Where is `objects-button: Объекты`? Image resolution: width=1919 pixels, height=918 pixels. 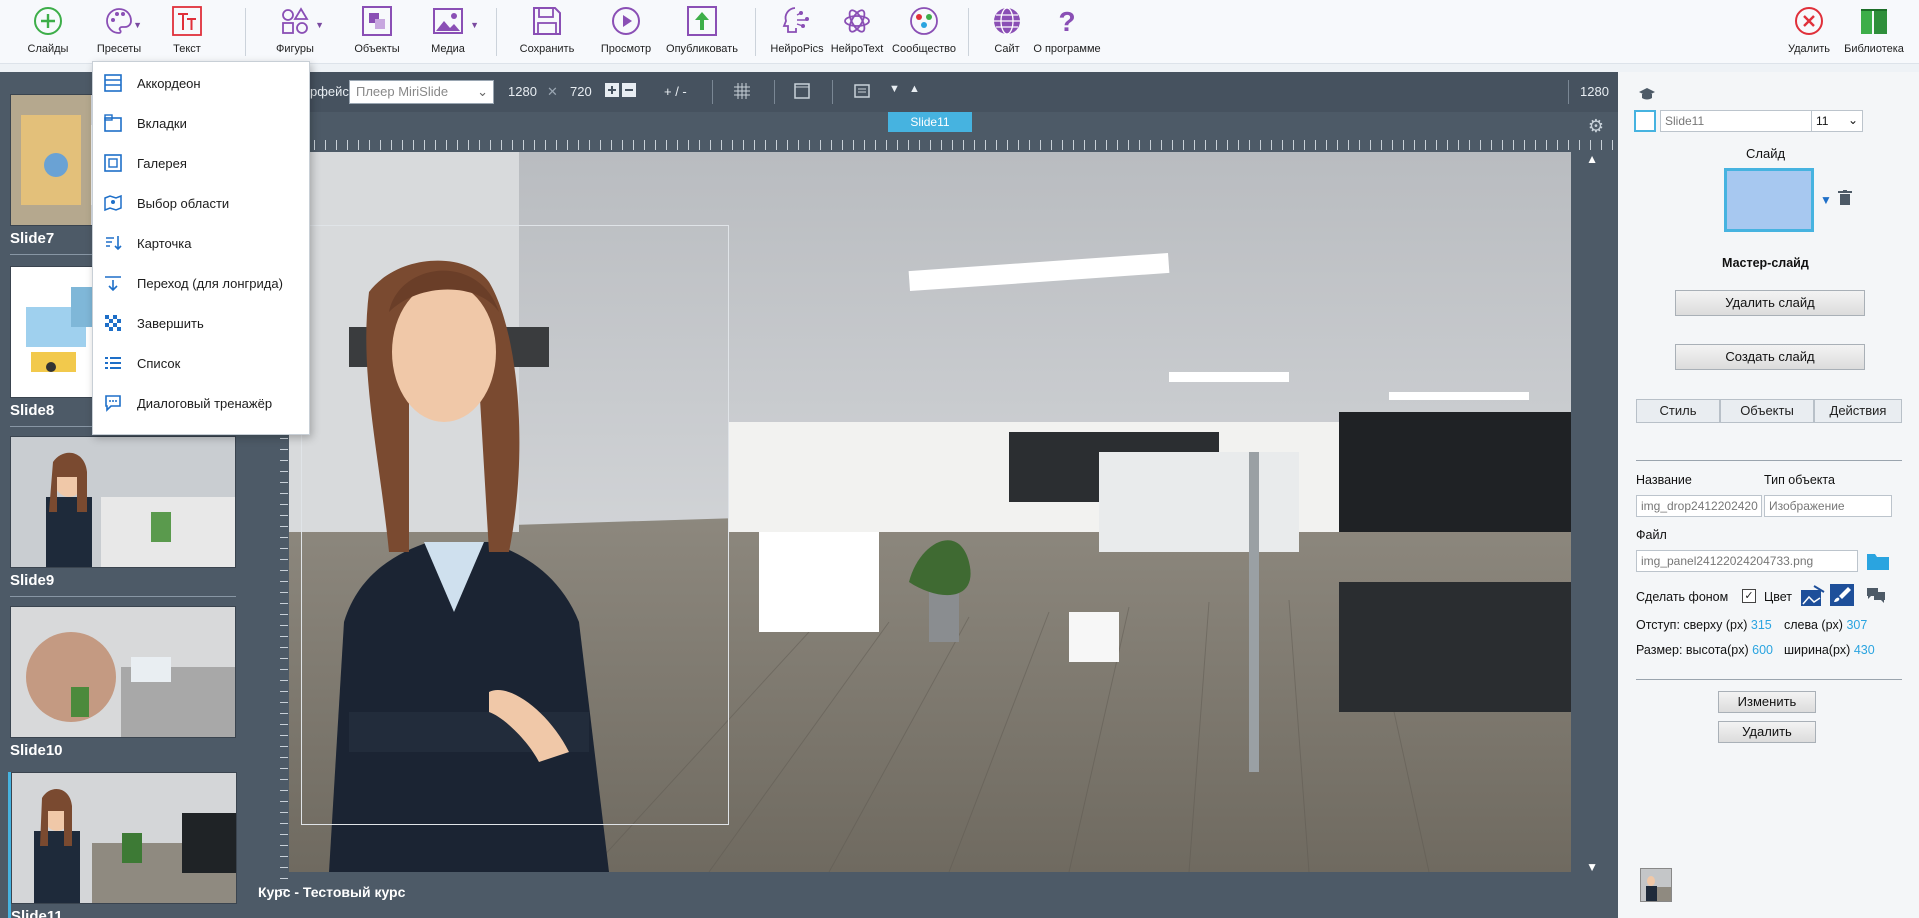
objects-button: Объекты is located at coordinates (377, 29).